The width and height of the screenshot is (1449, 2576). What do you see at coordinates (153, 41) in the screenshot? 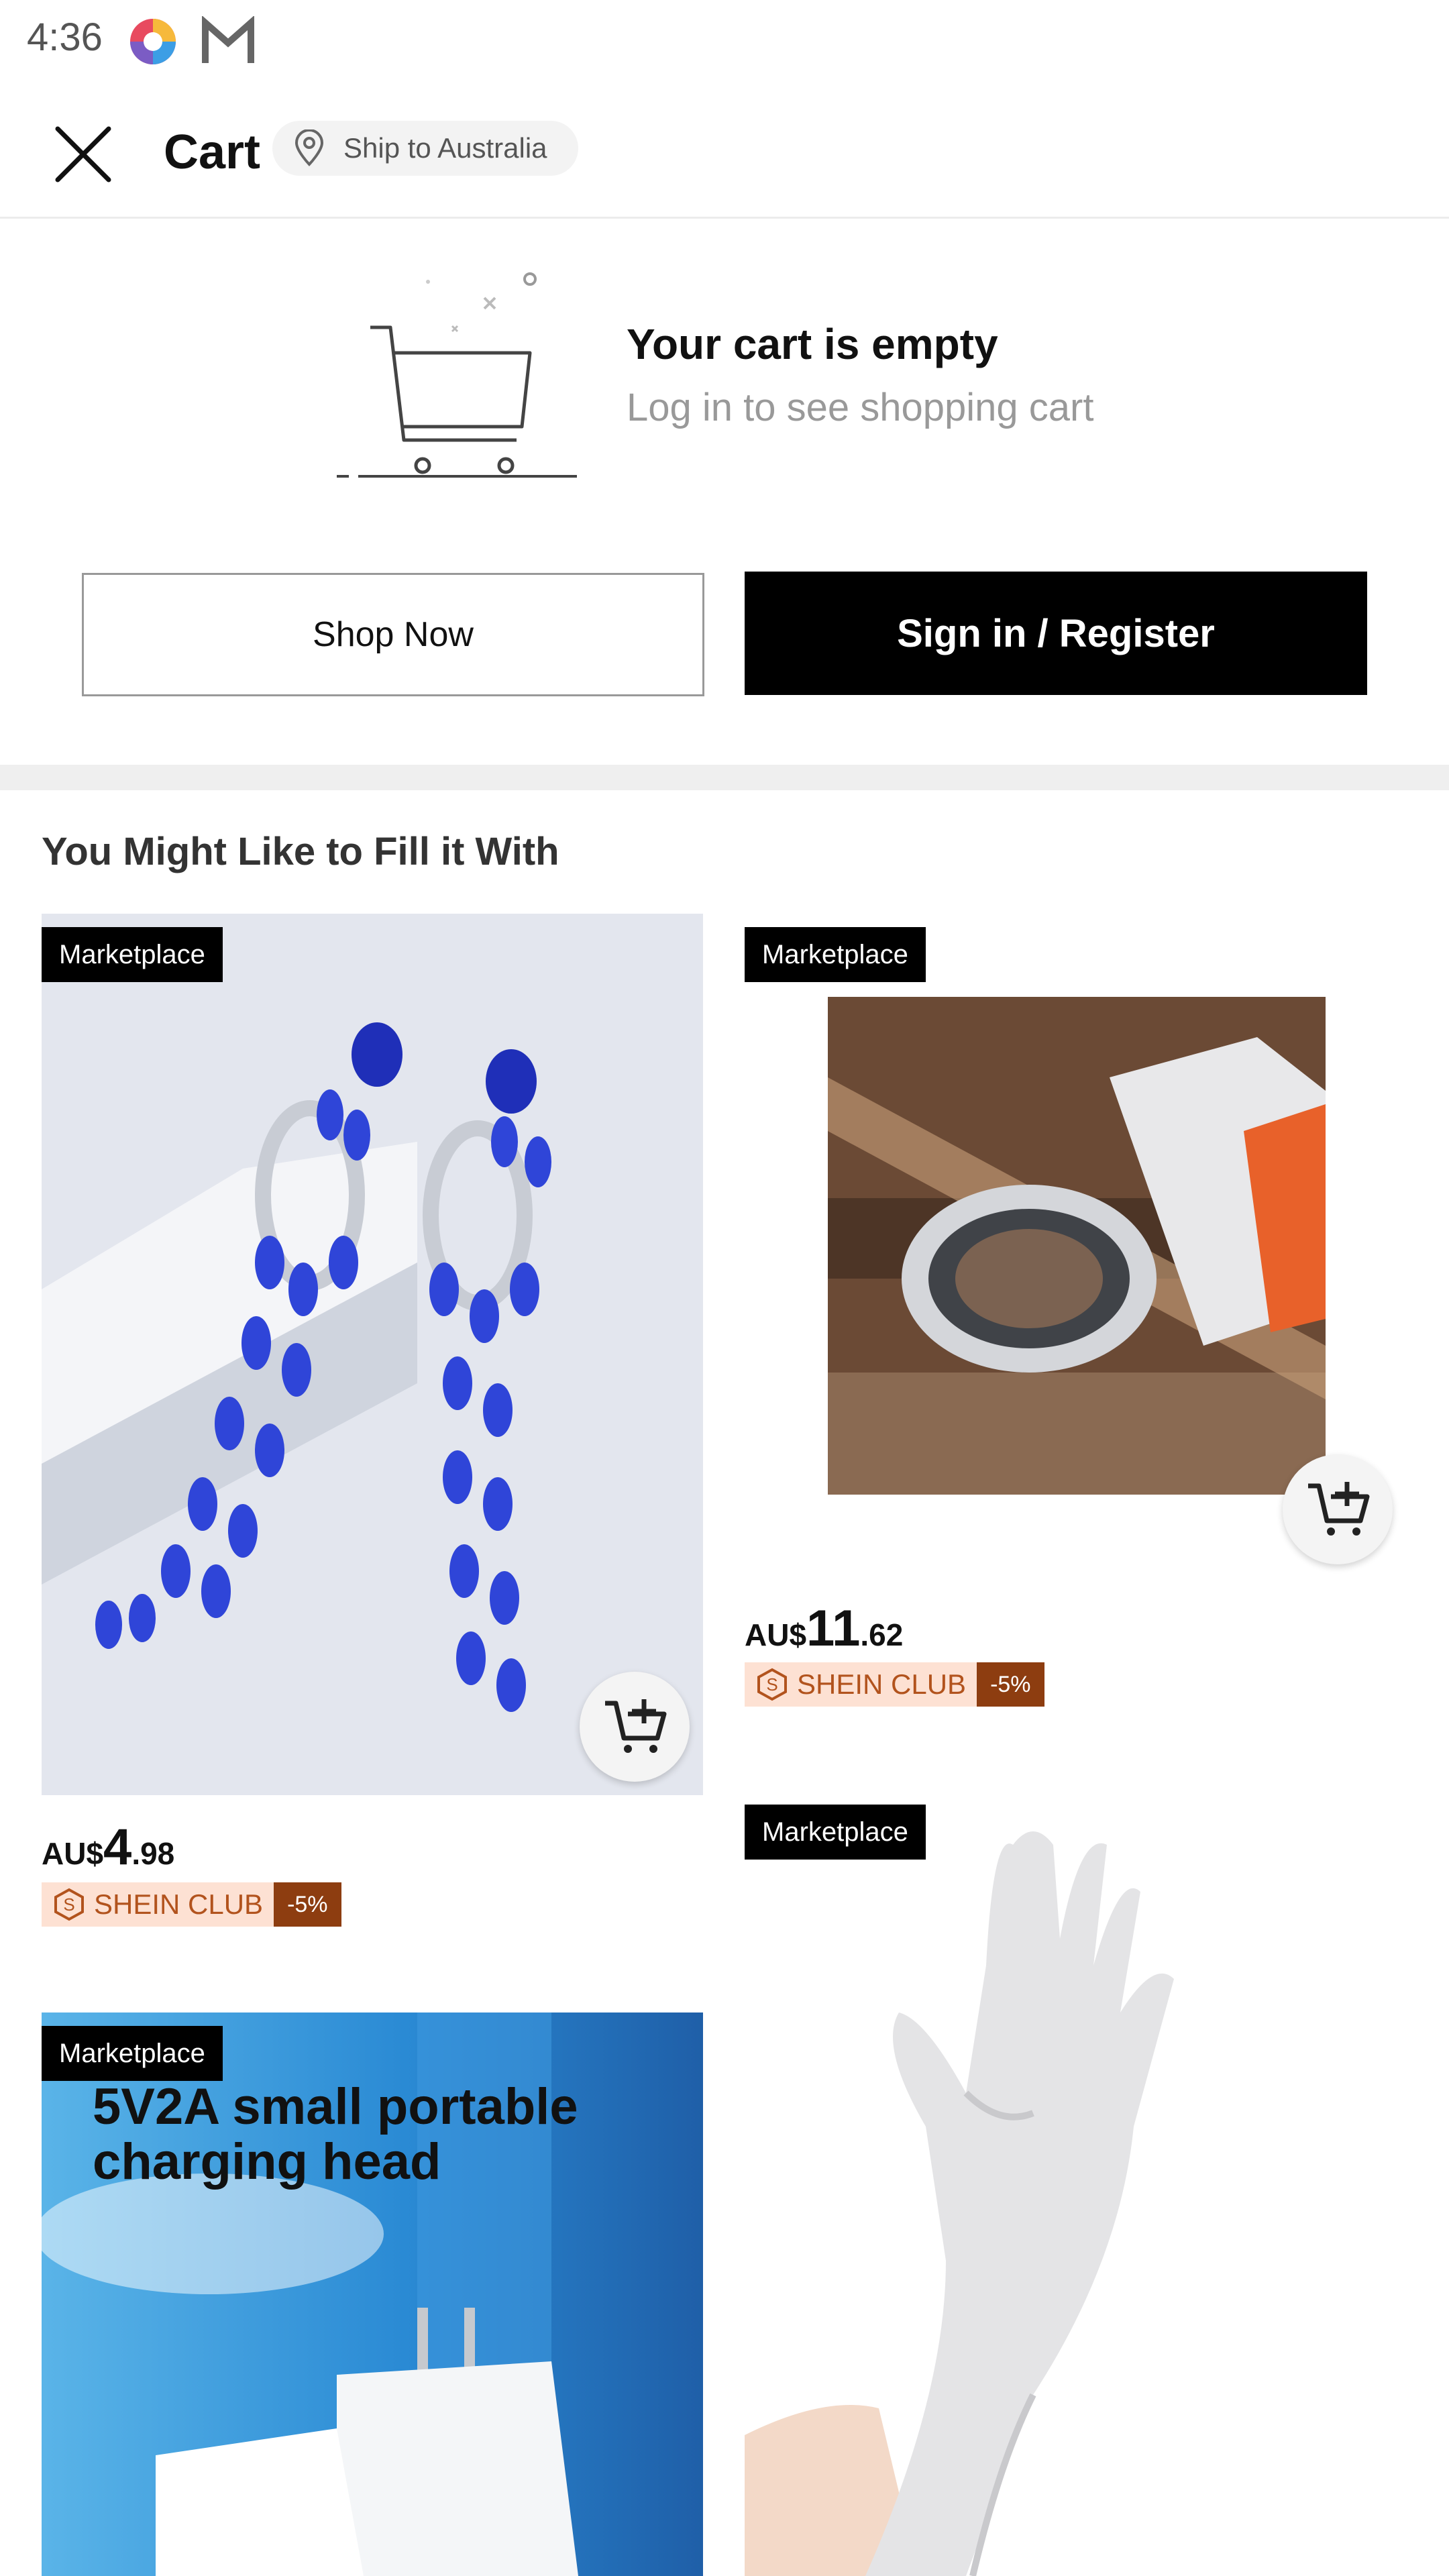
I see `colorful-app-icon` at bounding box center [153, 41].